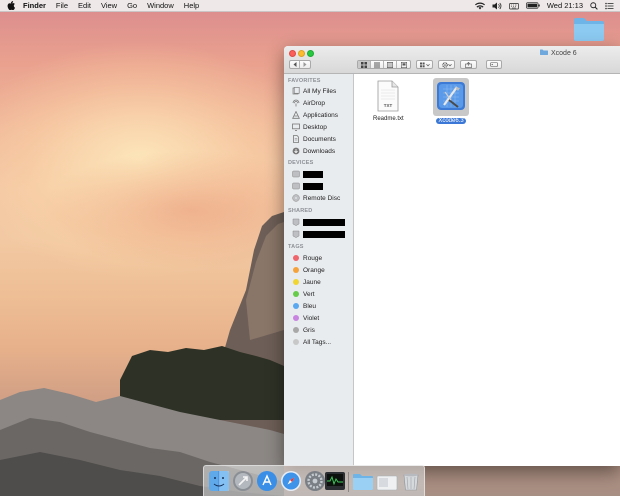 The width and height of the screenshot is (620, 496). Describe the element at coordinates (479, 6) in the screenshot. I see `wifi-icon` at that location.